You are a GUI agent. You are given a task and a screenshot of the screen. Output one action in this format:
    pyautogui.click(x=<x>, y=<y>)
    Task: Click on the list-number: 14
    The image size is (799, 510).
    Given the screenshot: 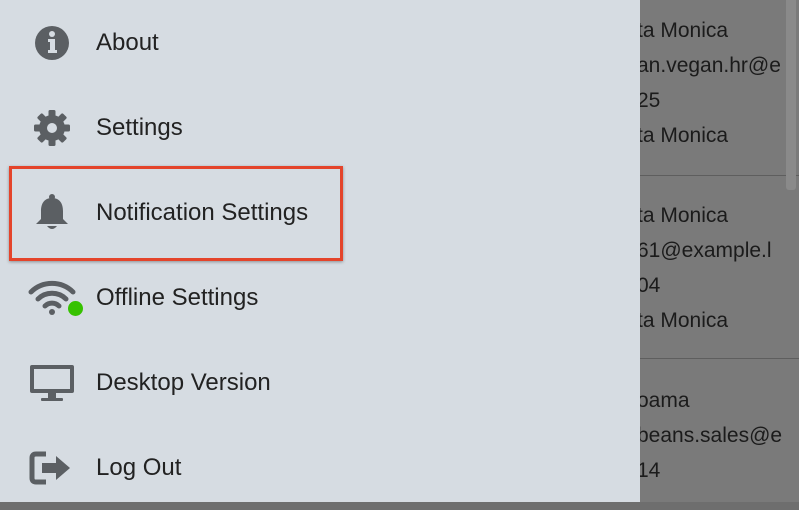 What is the action you would take?
    pyautogui.click(x=649, y=470)
    